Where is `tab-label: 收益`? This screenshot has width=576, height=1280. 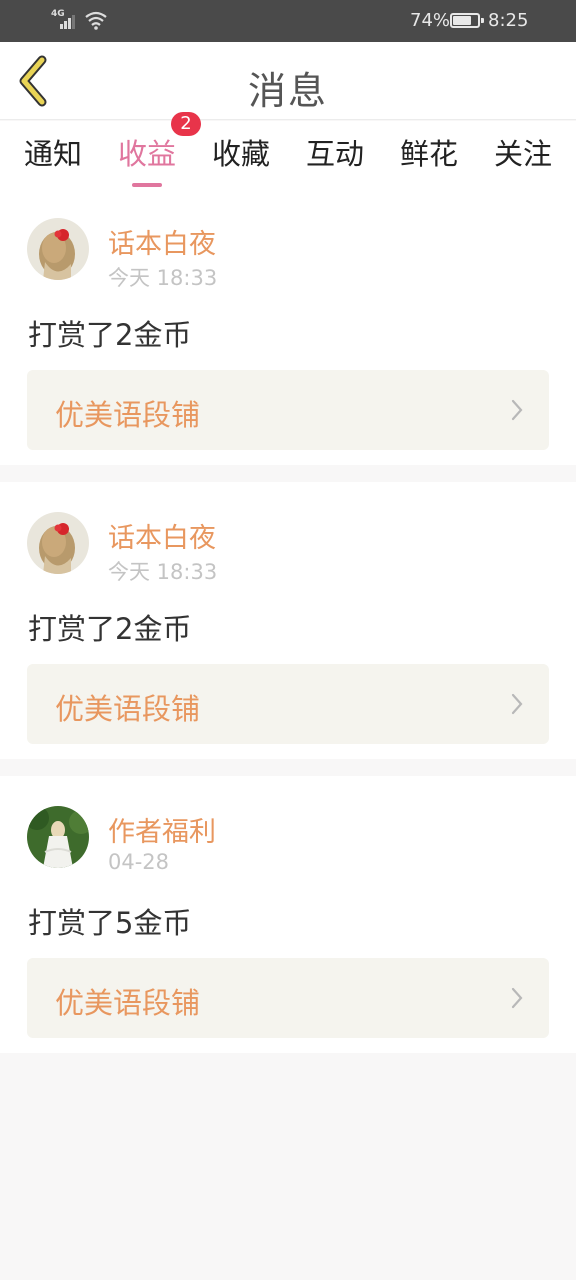 tab-label: 收益 is located at coordinates (146, 154).